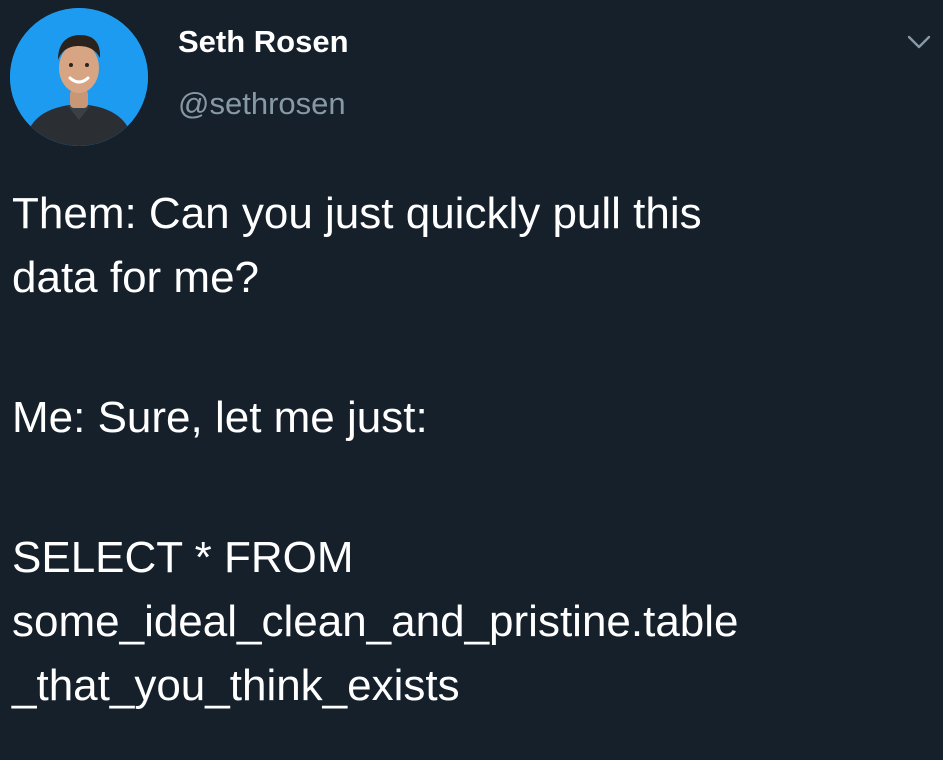 The image size is (943, 760). Describe the element at coordinates (357, 213) in the screenshot. I see `tweet-text-line: Them: Can you just quickly pull this` at that location.